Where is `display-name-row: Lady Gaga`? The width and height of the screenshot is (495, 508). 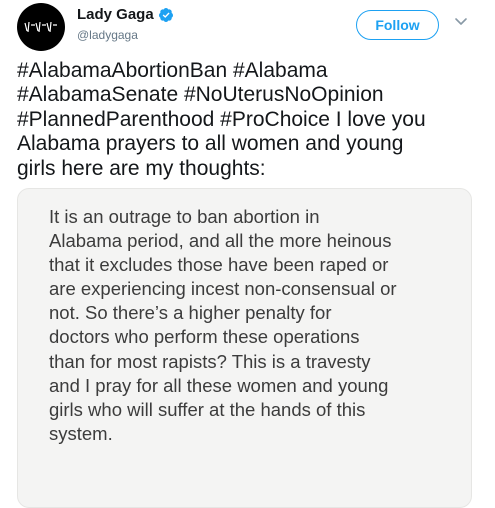 display-name-row: Lady Gaga is located at coordinates (125, 14).